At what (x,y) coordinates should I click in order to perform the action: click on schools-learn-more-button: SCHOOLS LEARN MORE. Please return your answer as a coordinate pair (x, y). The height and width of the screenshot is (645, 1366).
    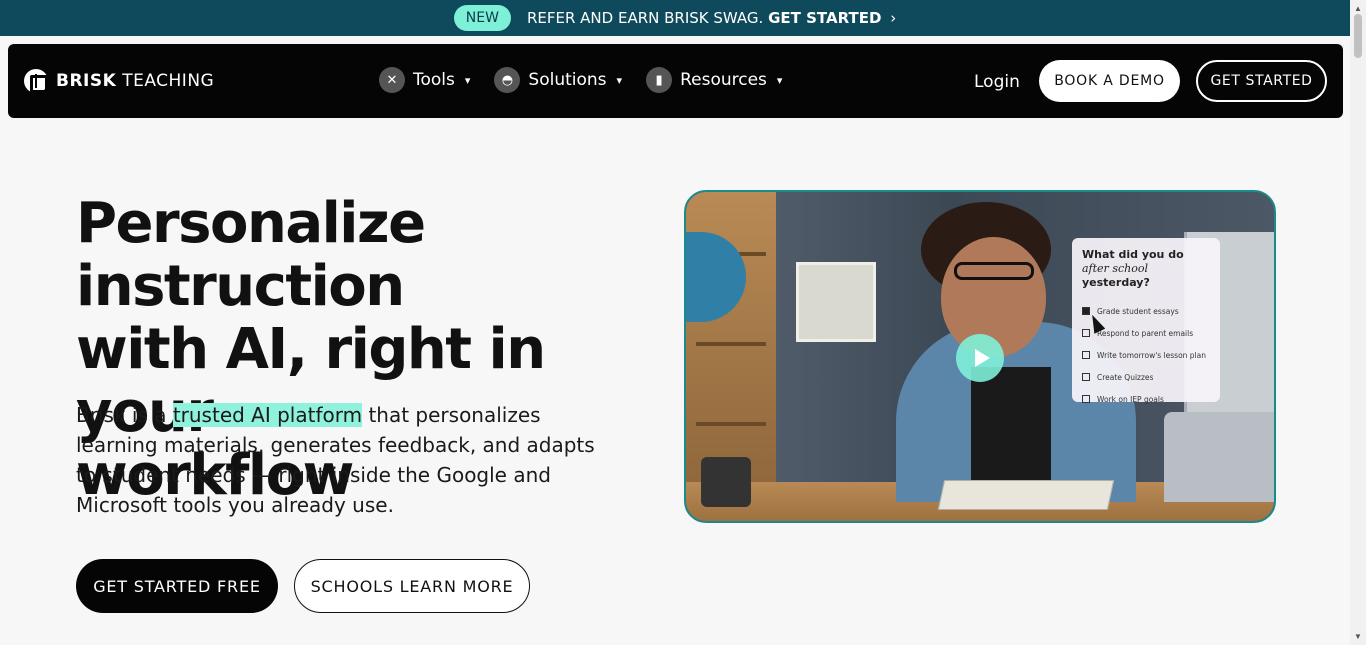
    Looking at the image, I should click on (412, 586).